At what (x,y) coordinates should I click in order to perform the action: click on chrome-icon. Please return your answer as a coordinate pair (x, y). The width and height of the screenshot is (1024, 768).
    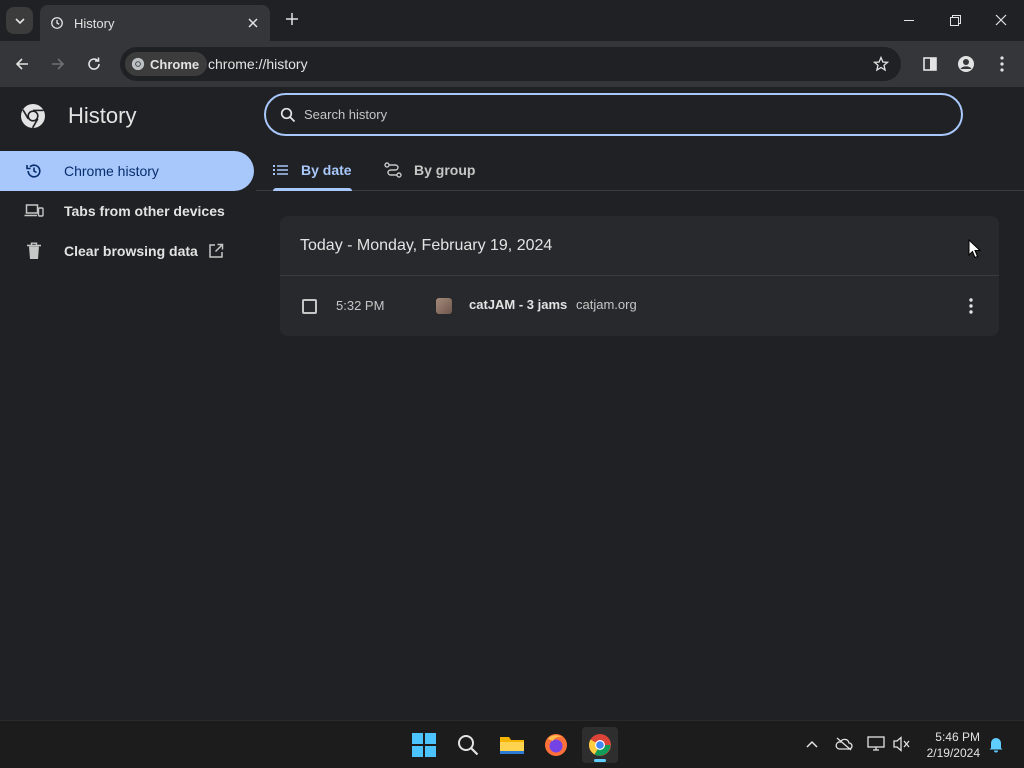
    Looking at the image, I should click on (600, 745).